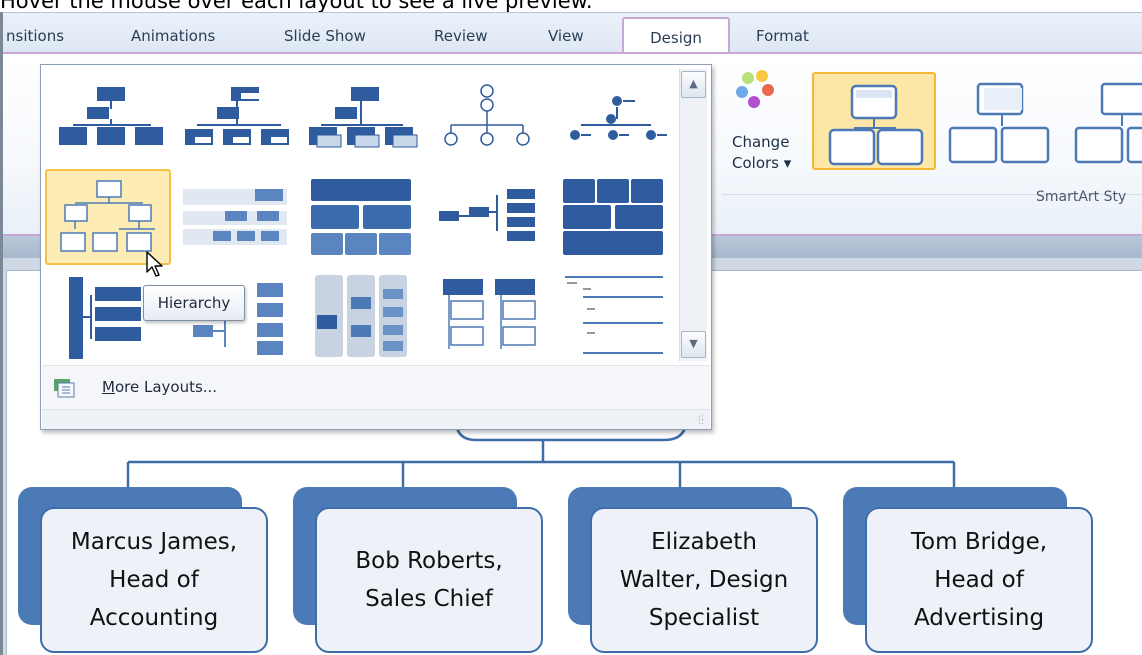  I want to click on org-node-3: Elizabeth Walter, Design Specialist, so click(704, 580).